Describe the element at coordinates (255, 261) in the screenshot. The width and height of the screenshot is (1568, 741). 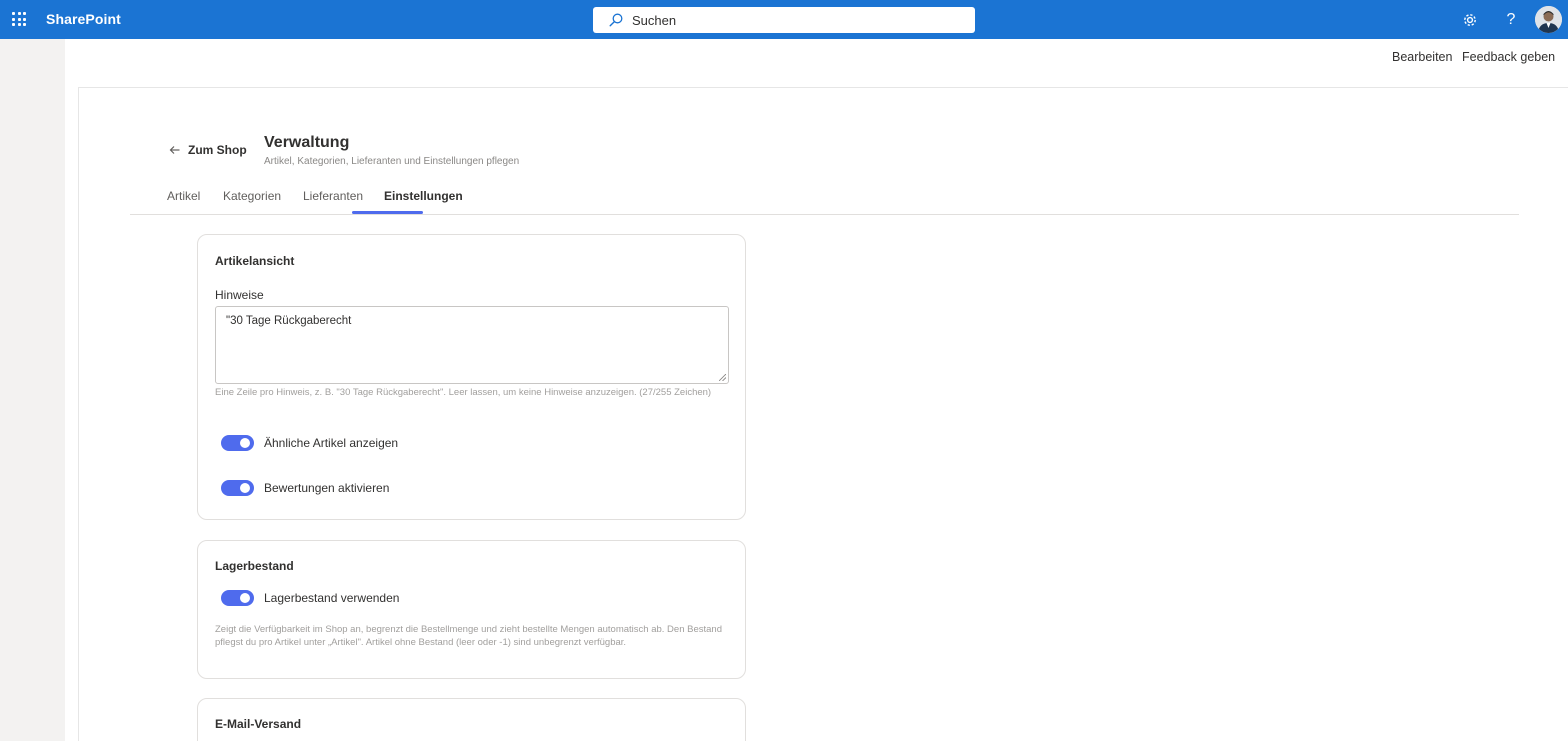
I see `article-view-title: Artikelansicht` at that location.